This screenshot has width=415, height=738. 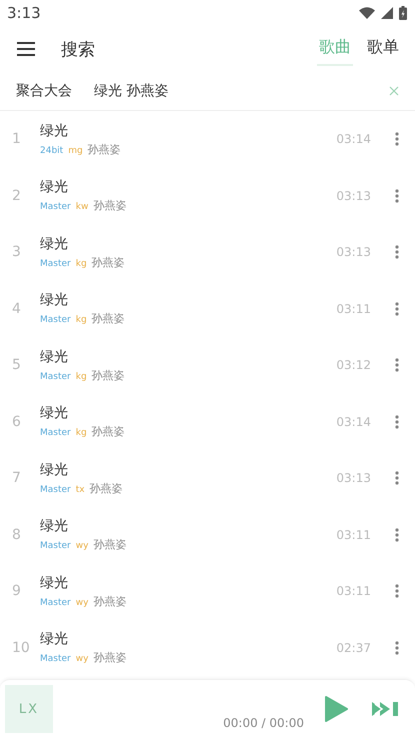 I want to click on menu-icon, so click(x=26, y=49).